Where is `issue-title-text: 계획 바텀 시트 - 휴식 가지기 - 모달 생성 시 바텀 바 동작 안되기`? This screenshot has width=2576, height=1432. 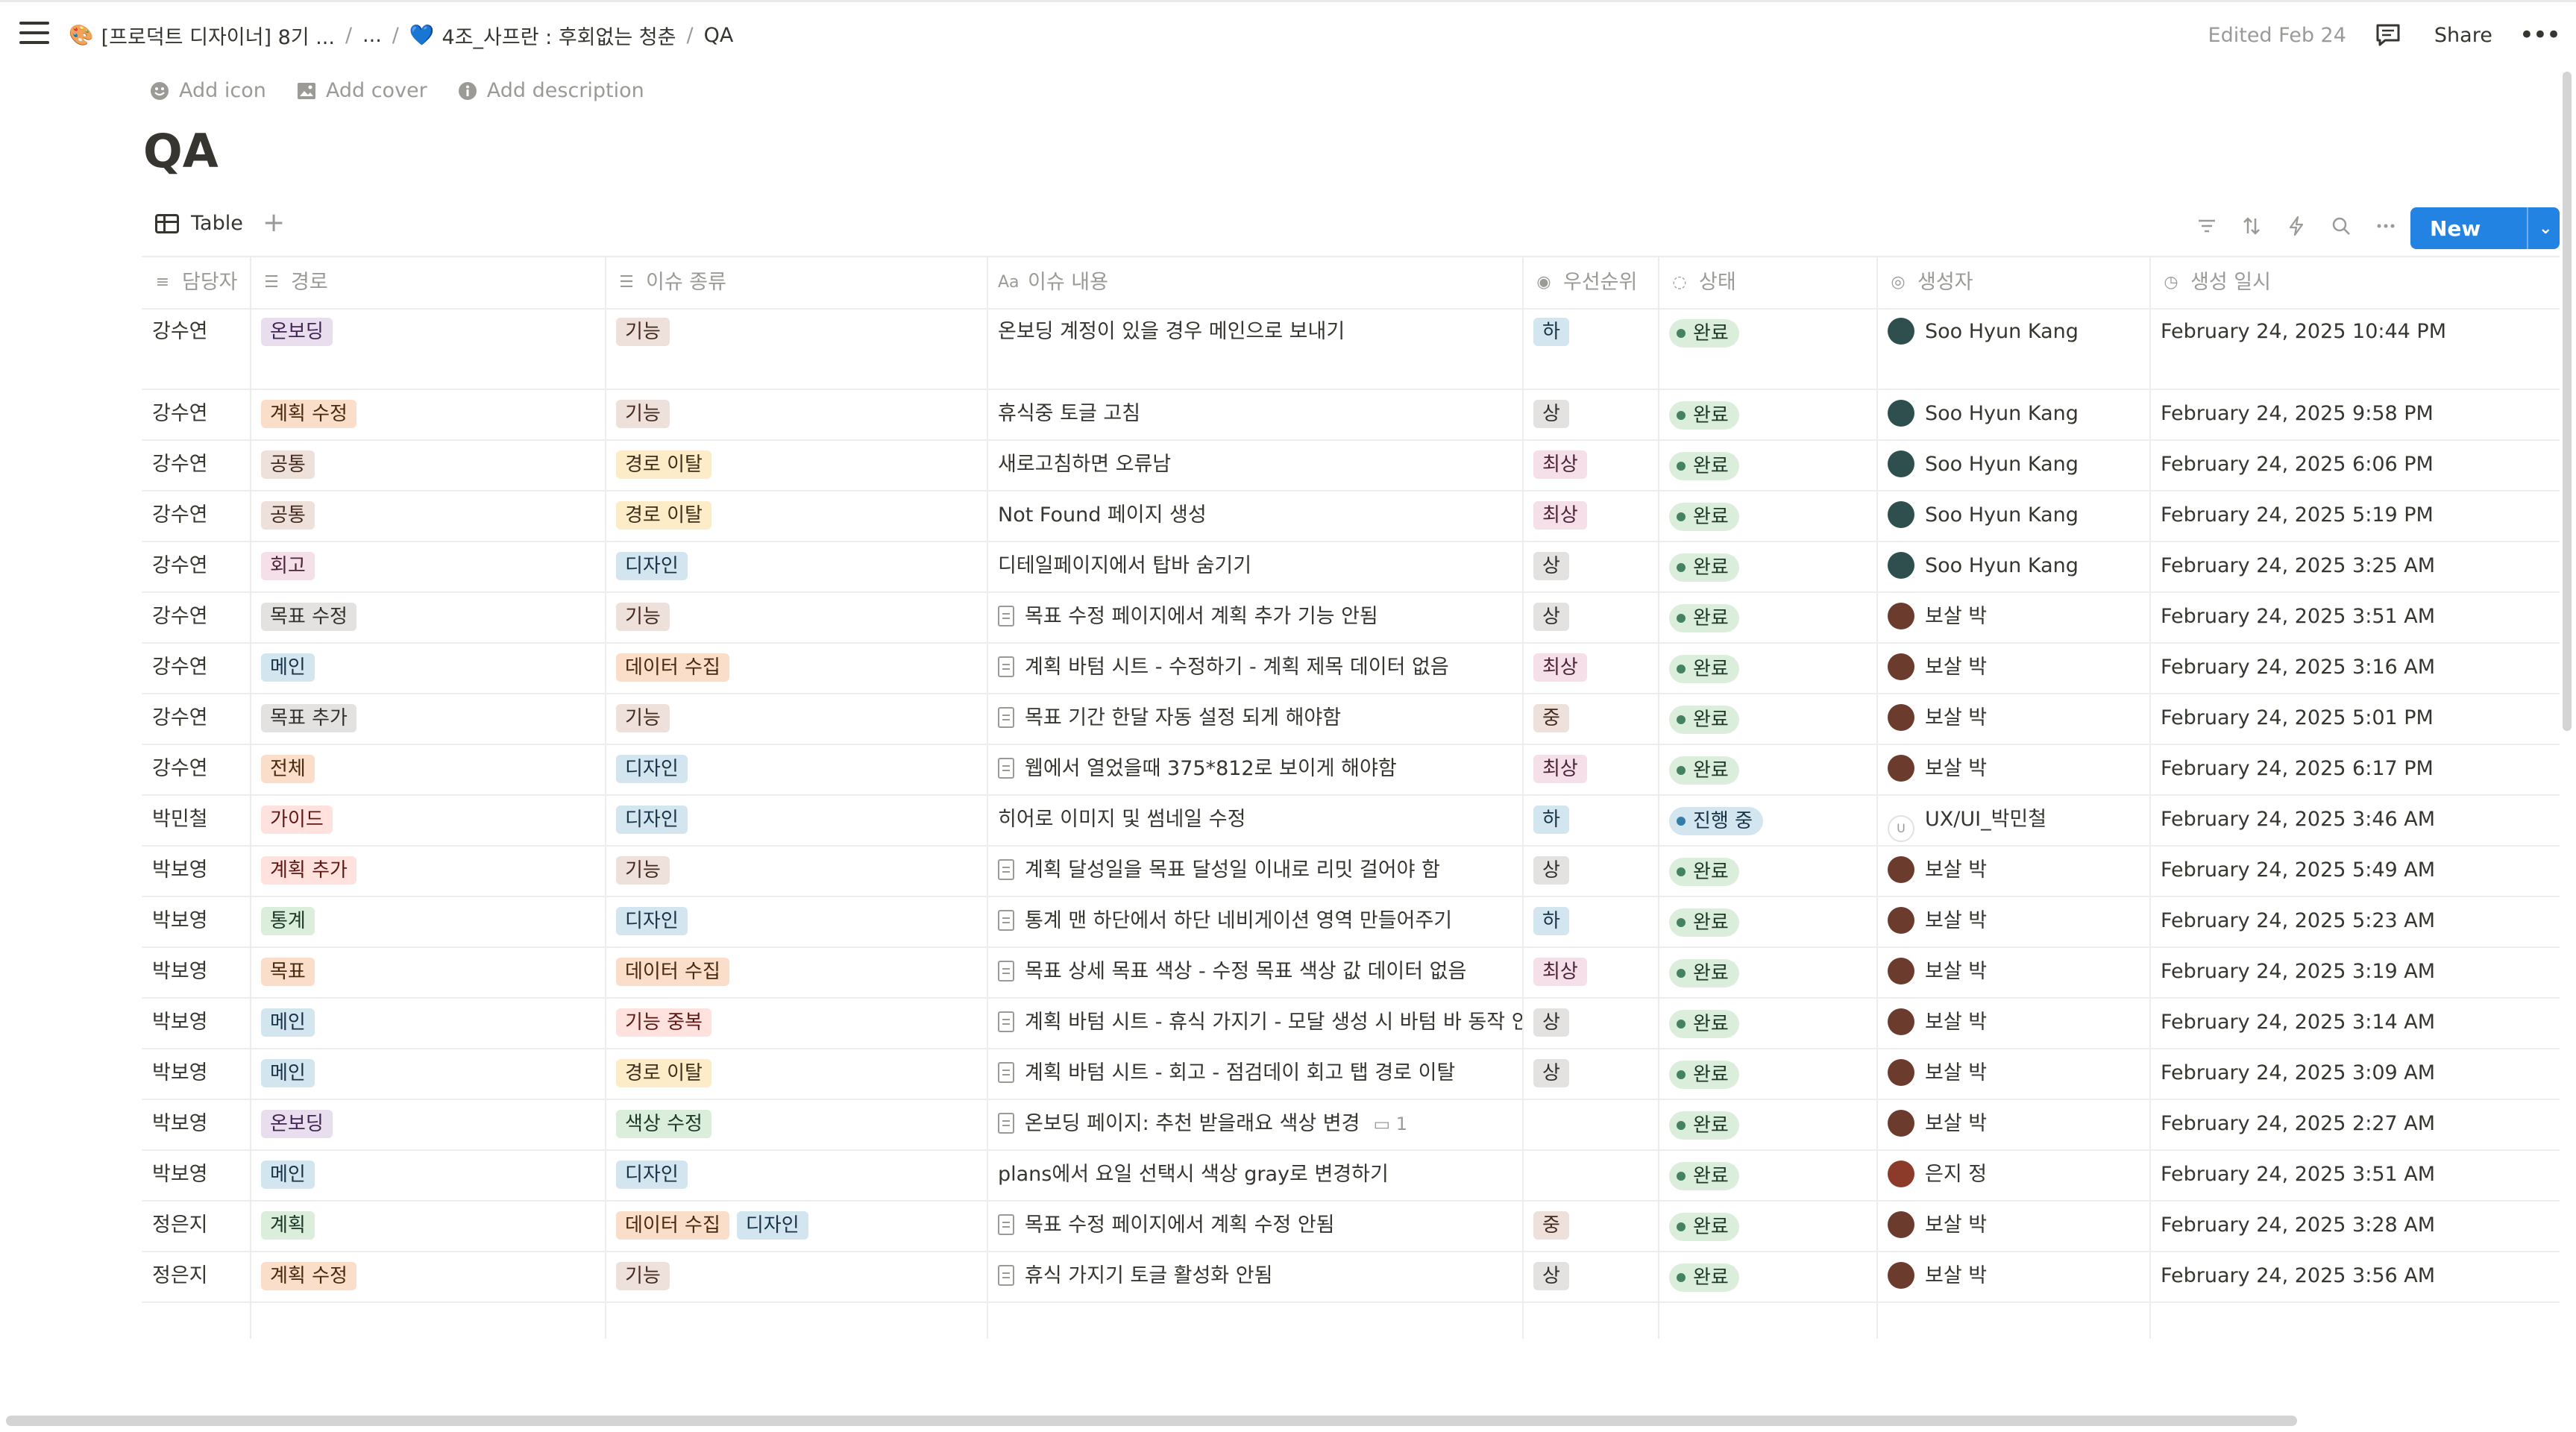
issue-title-text: 계획 바텀 시트 - 휴식 가지기 - 모달 생성 시 바텀 바 동작 안되기 is located at coordinates (1274, 1022).